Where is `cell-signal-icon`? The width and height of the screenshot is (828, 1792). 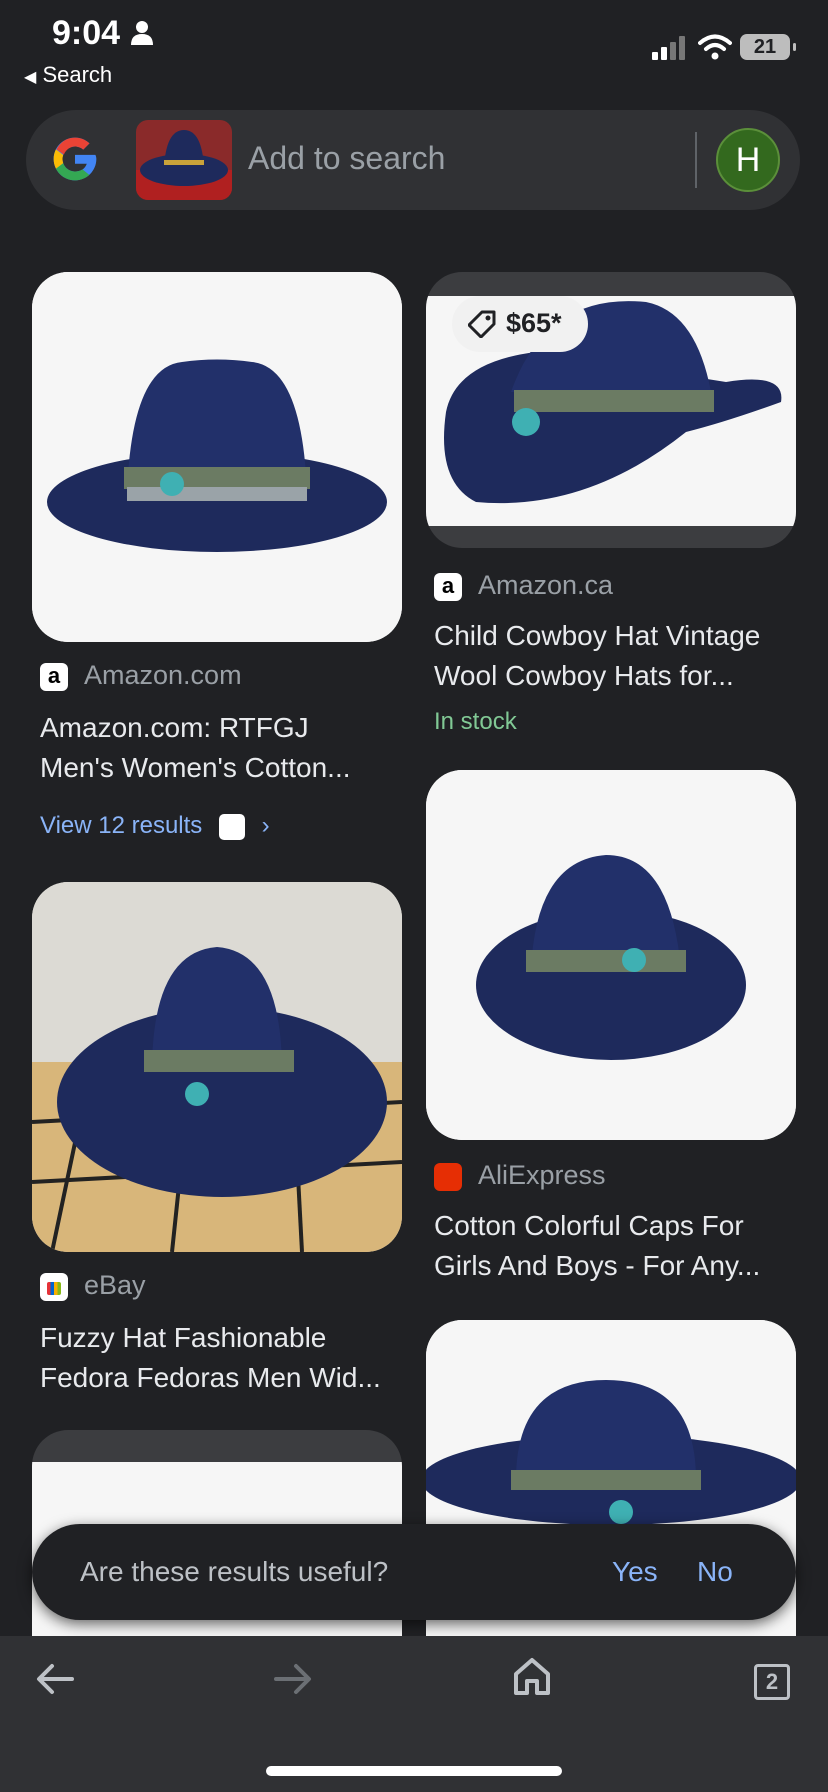 cell-signal-icon is located at coordinates (668, 48).